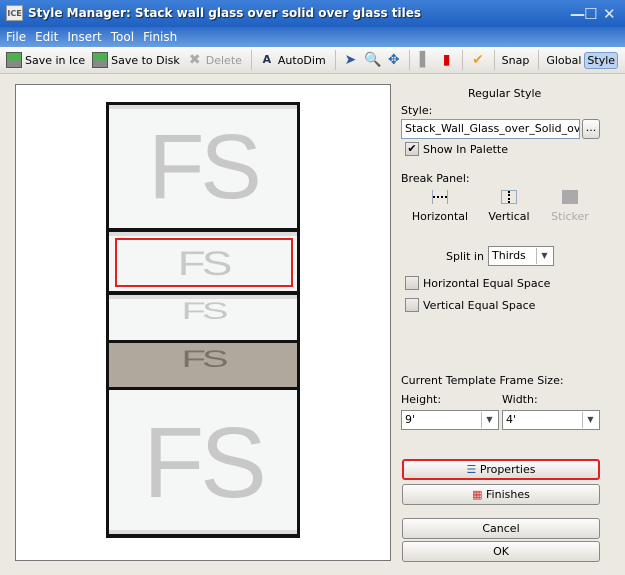 The image size is (625, 575). I want to click on autodim-button: A AutoDim, so click(292, 60).